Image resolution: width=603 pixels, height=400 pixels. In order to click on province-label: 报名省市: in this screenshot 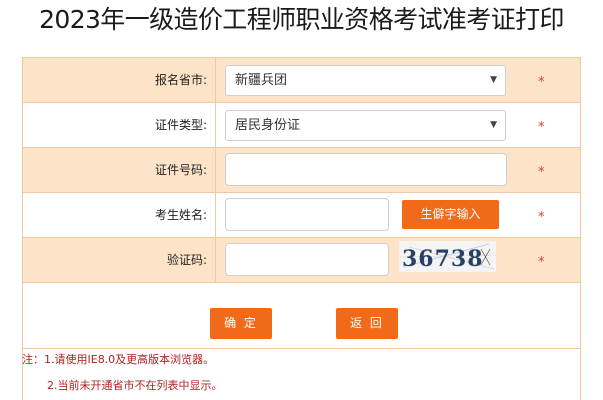, I will do `click(119, 80)`.